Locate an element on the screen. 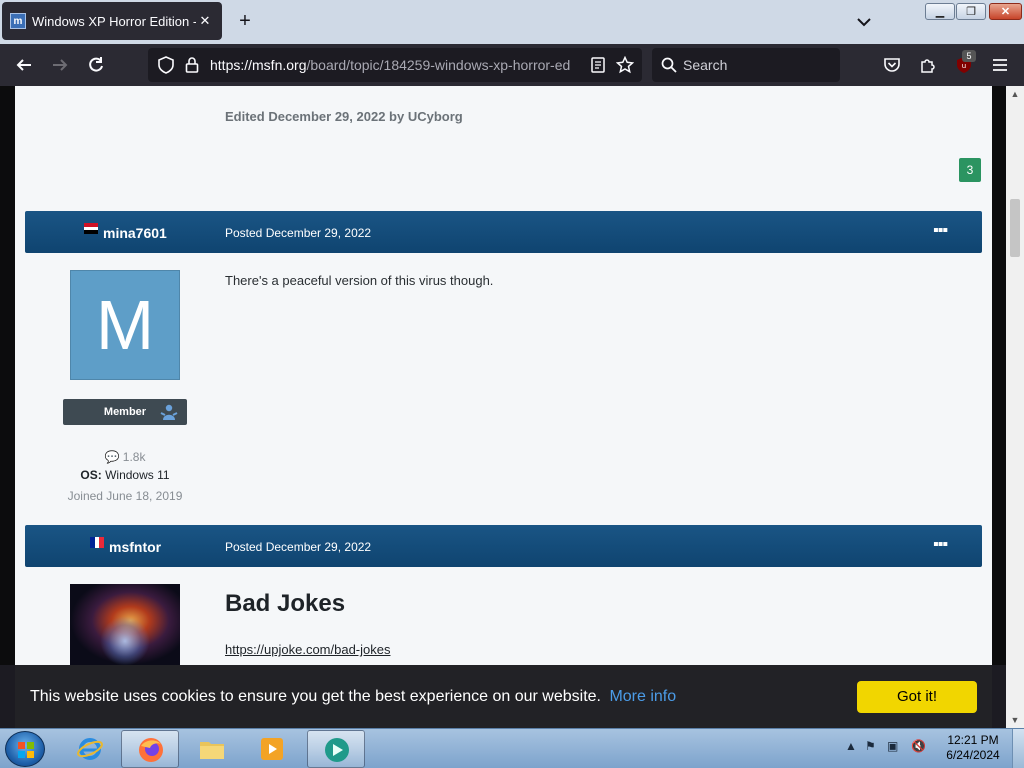  reaction-count-badge: 3 is located at coordinates (970, 170).